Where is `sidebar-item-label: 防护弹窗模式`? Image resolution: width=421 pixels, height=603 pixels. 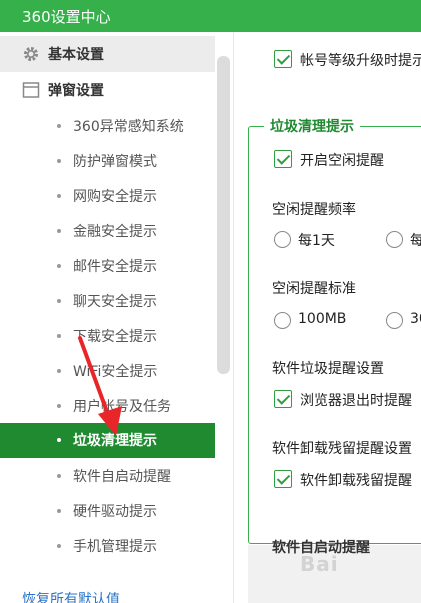
sidebar-item-label: 防护弹窗模式 is located at coordinates (115, 162).